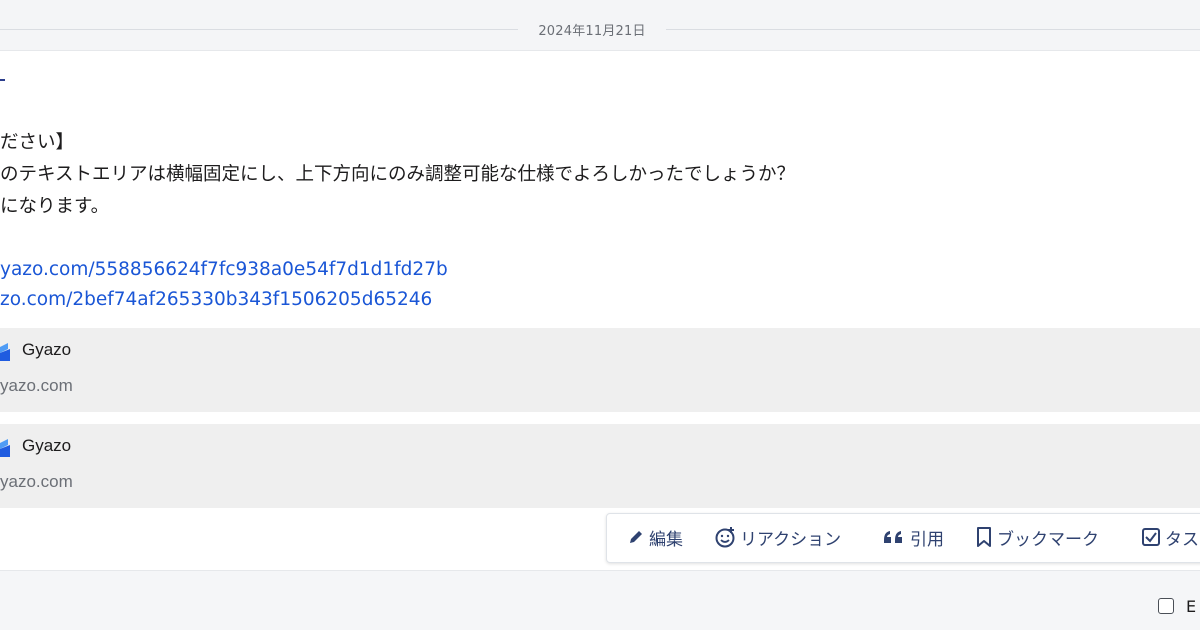  I want to click on footer-checkbox-label: E, so click(1191, 606).